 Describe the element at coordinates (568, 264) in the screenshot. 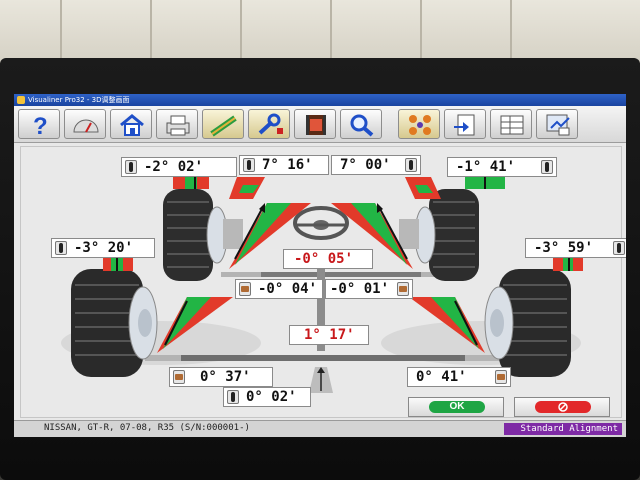

I see `rear-right-camber-gauge` at that location.